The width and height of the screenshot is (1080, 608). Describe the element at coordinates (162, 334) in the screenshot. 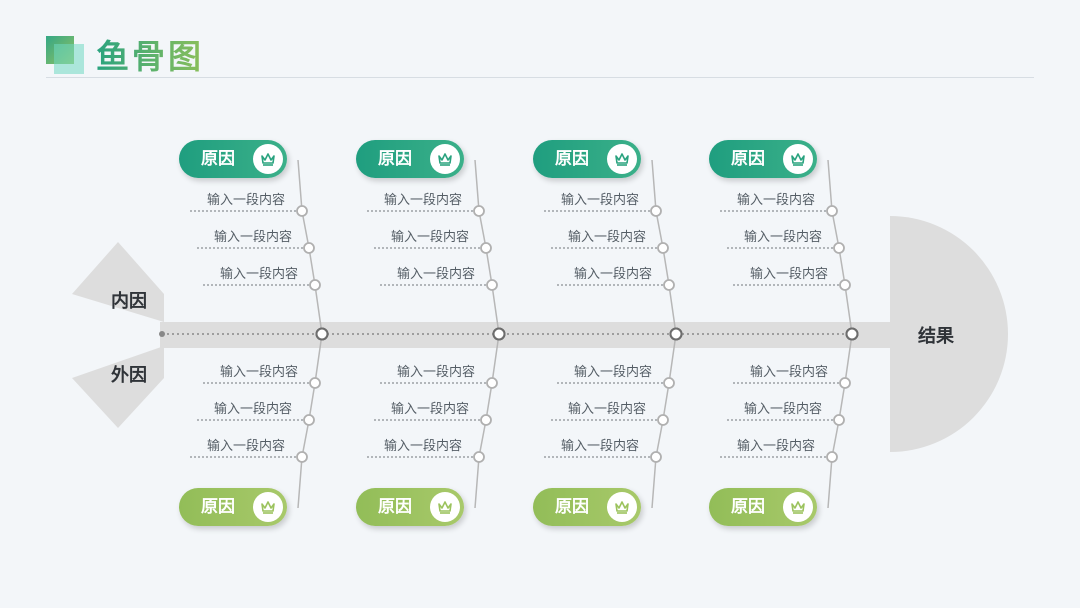

I see `spine-start-dot` at that location.